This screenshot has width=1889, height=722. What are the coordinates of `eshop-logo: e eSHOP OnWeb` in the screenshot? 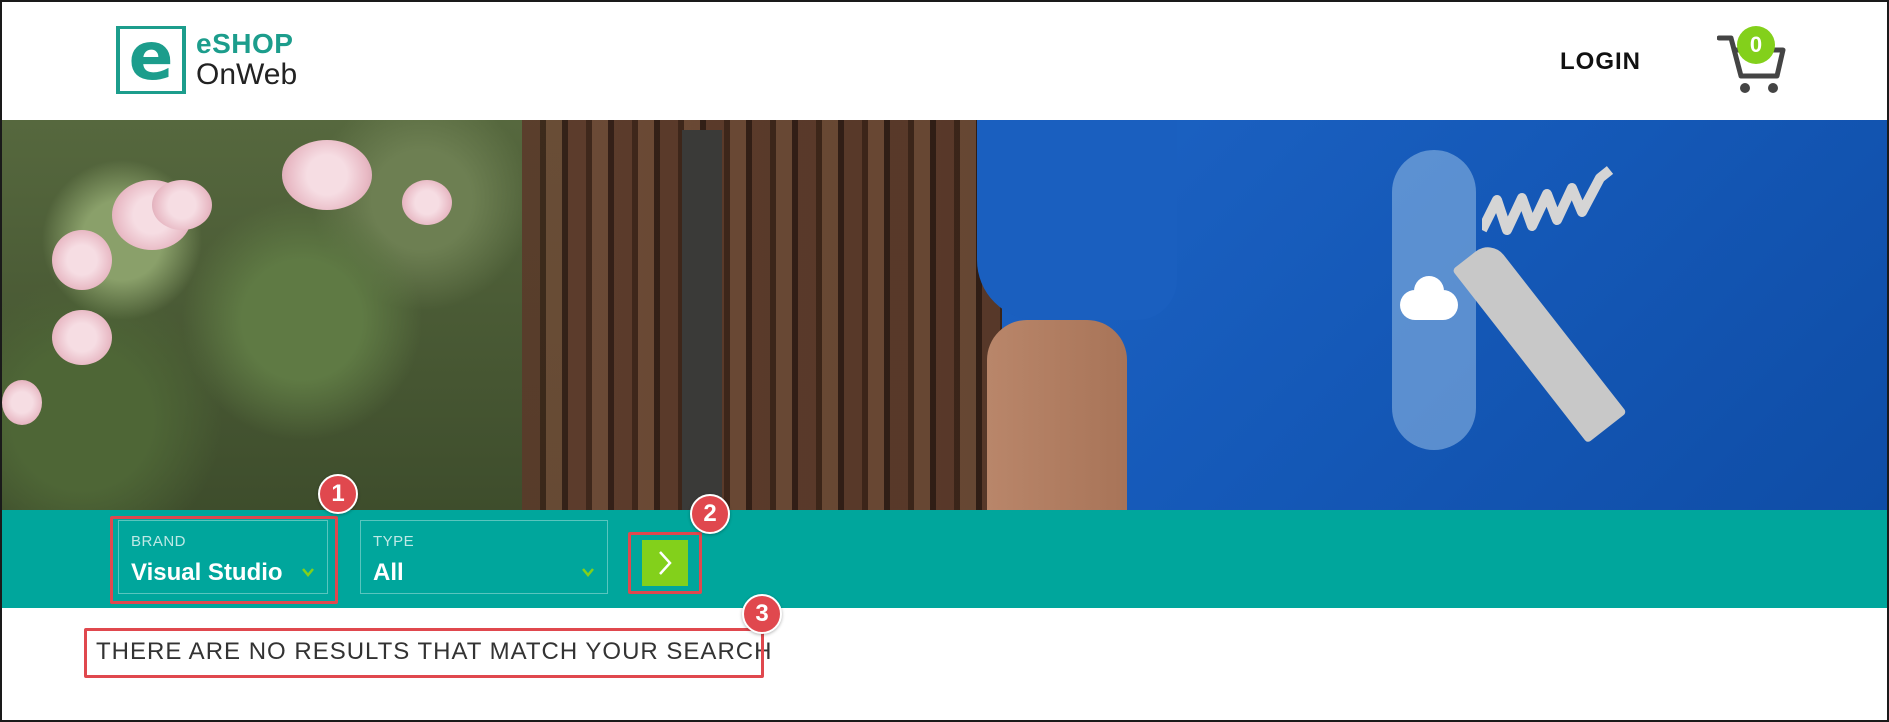 It's located at (216, 60).